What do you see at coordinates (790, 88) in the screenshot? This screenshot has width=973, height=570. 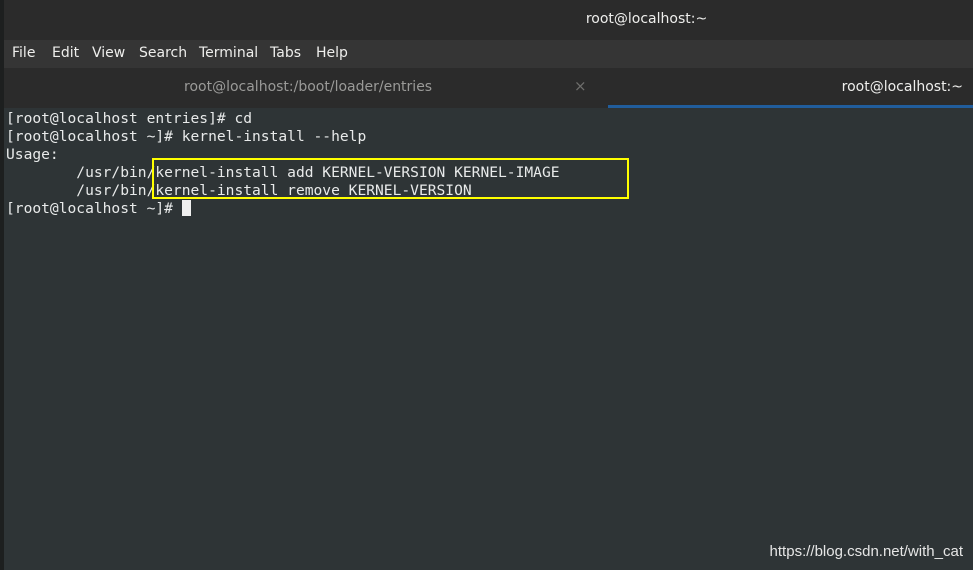 I see `tab-home: root@localhost:~` at bounding box center [790, 88].